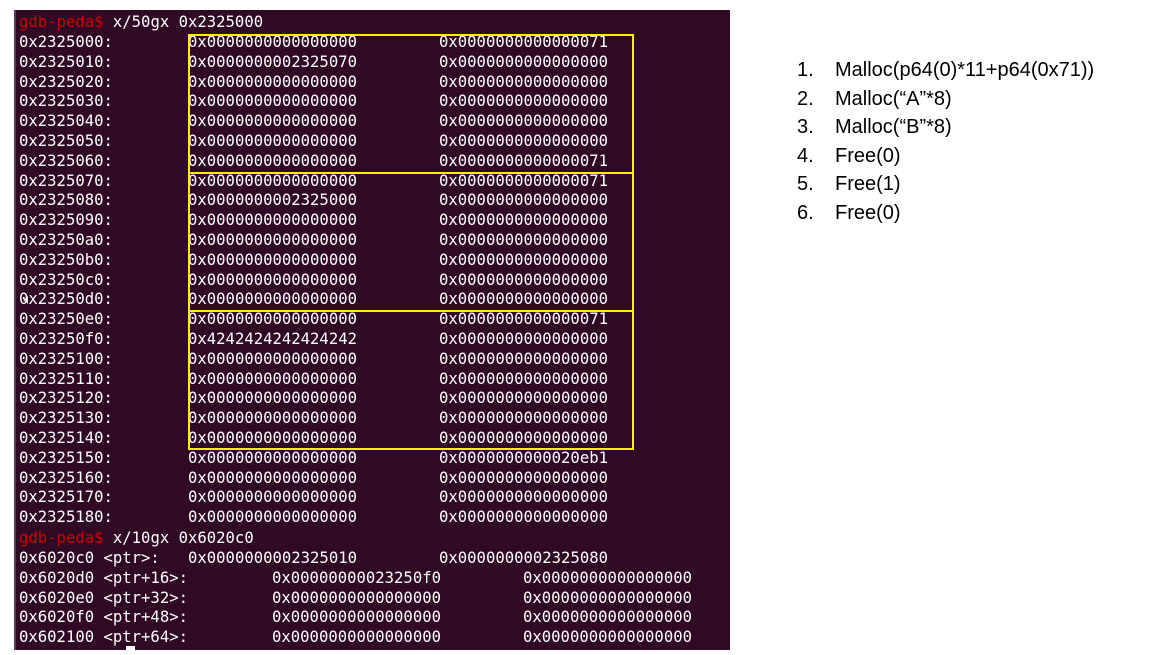  I want to click on memory-value: 0x0000000000020eb1, so click(523, 457).